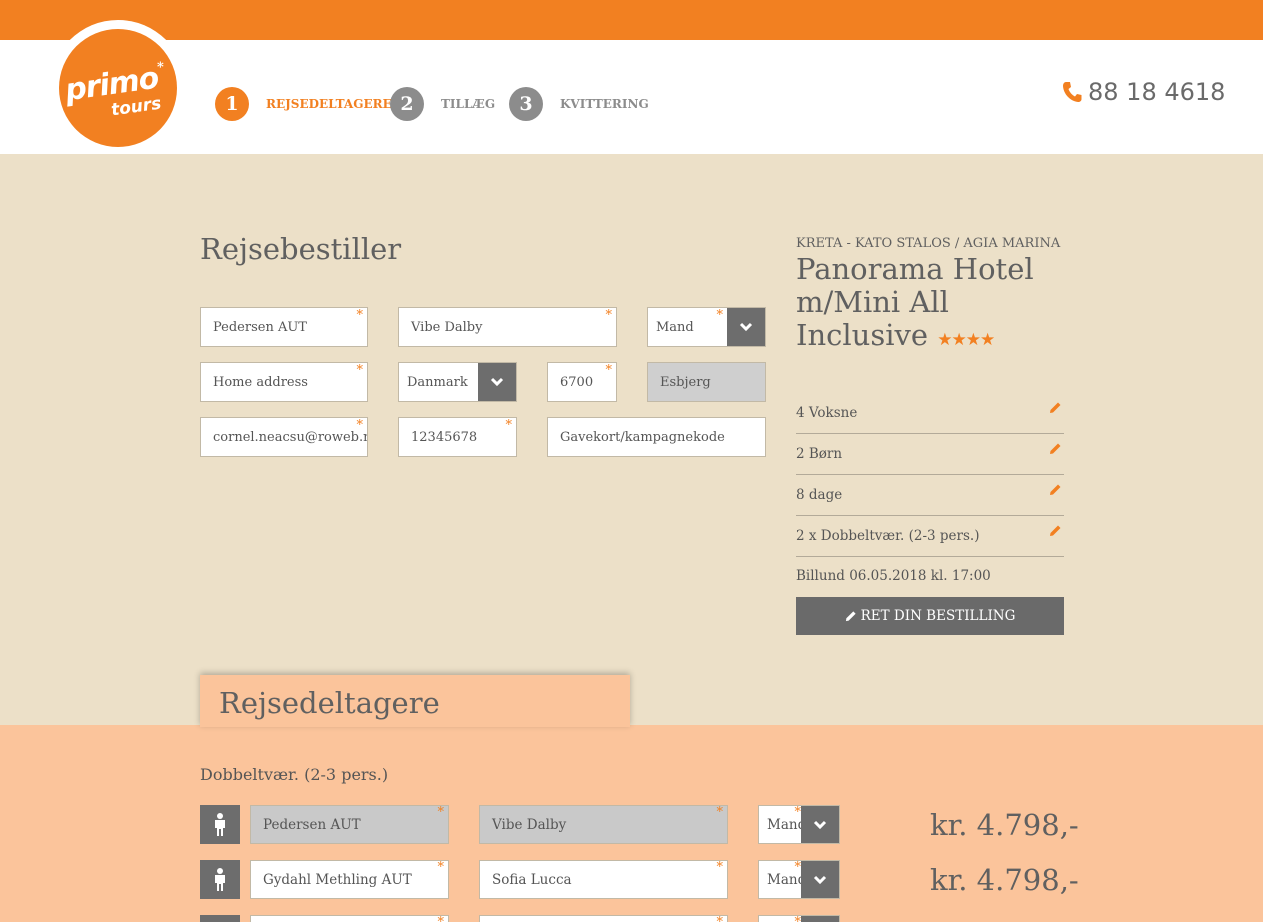 This screenshot has height=922, width=1263. Describe the element at coordinates (915, 302) in the screenshot. I see `hotel-name: Panorama Hotel m/Mini All Inclusive` at that location.